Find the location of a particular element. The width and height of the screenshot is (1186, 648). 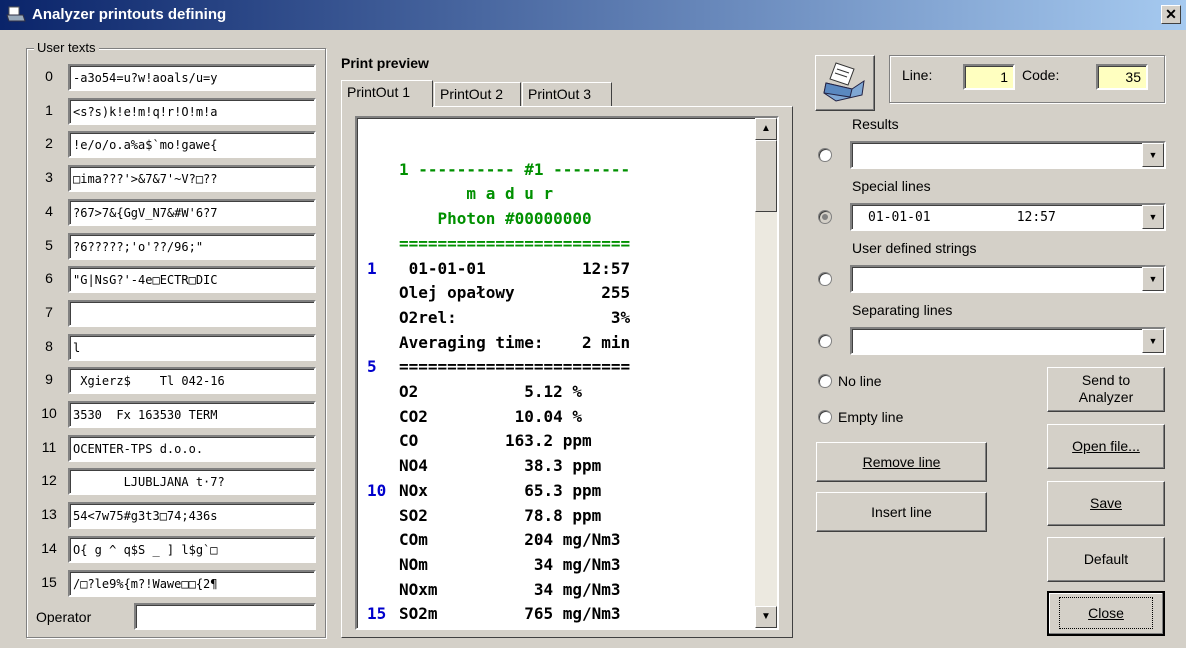

preview-line: NO4 38.3 ppm is located at coordinates (557, 466).